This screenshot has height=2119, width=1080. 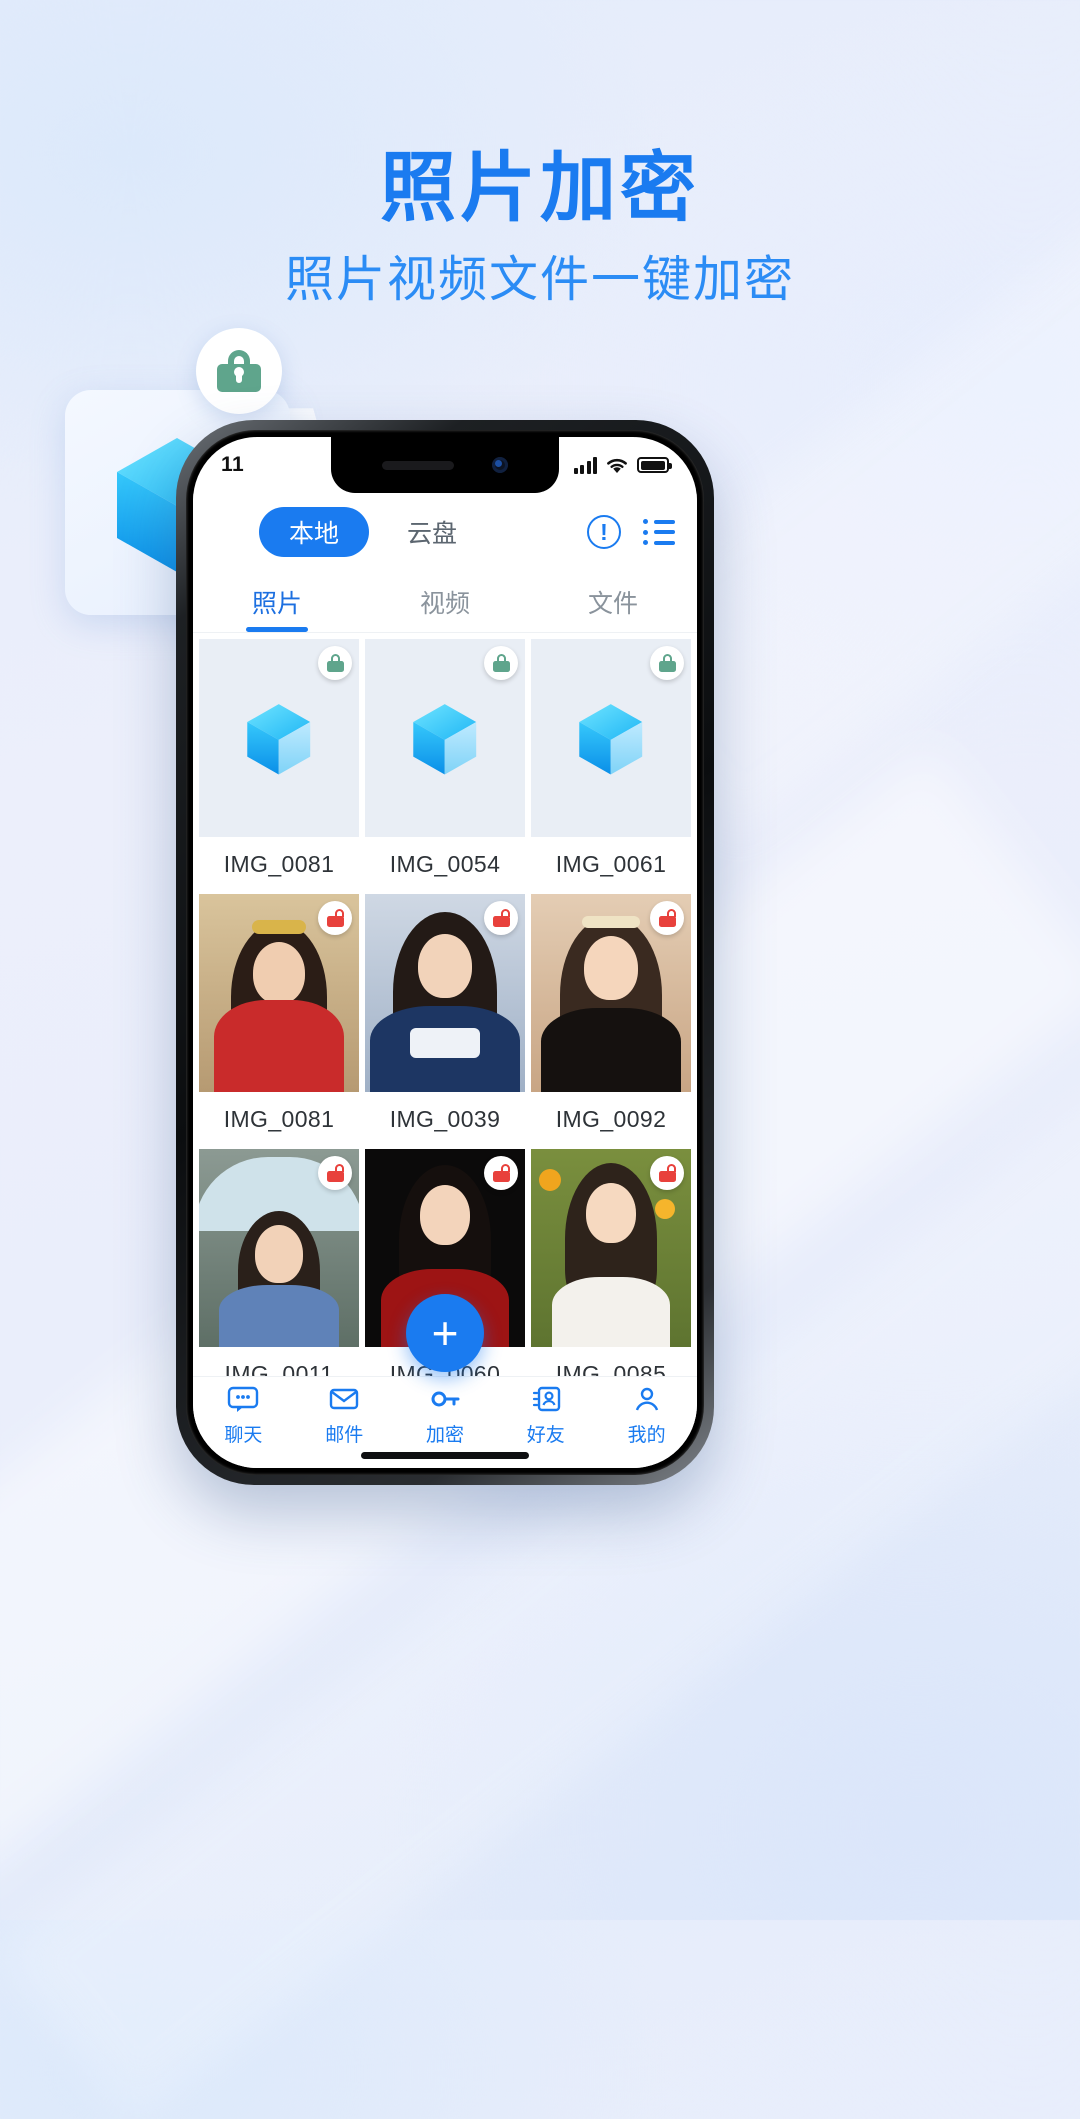 What do you see at coordinates (613, 601) in the screenshot?
I see `tab-files: 文件` at bounding box center [613, 601].